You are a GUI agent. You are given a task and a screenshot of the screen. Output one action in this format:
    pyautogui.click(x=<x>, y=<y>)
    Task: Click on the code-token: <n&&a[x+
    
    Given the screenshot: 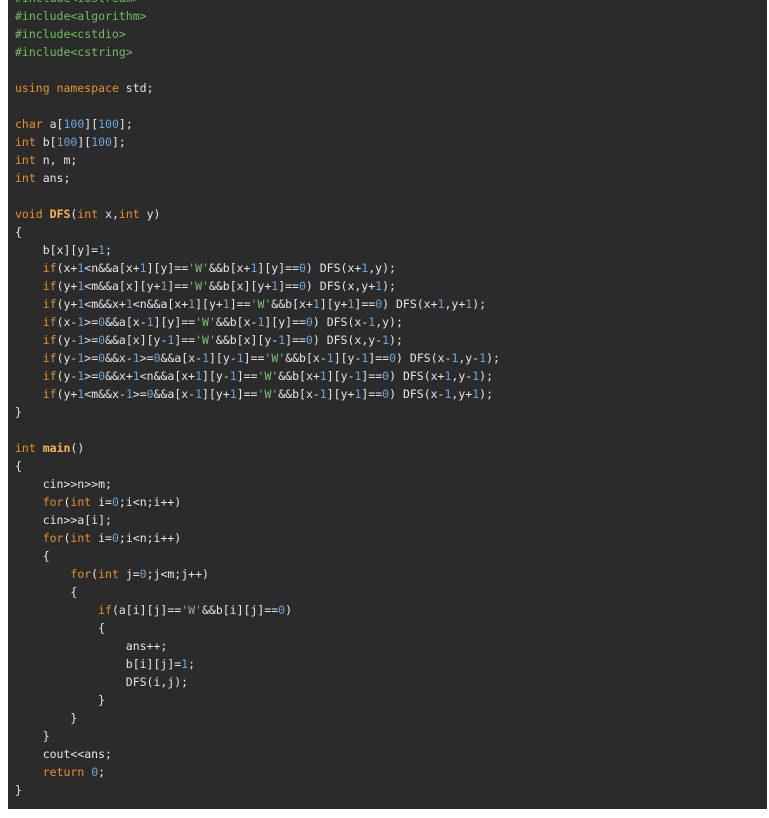 What is the action you would take?
    pyautogui.click(x=112, y=268)
    